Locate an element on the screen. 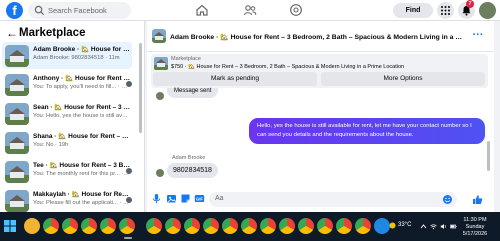 This screenshot has height=241, width=500. back-arrow-icon: ← is located at coordinates (12, 33).